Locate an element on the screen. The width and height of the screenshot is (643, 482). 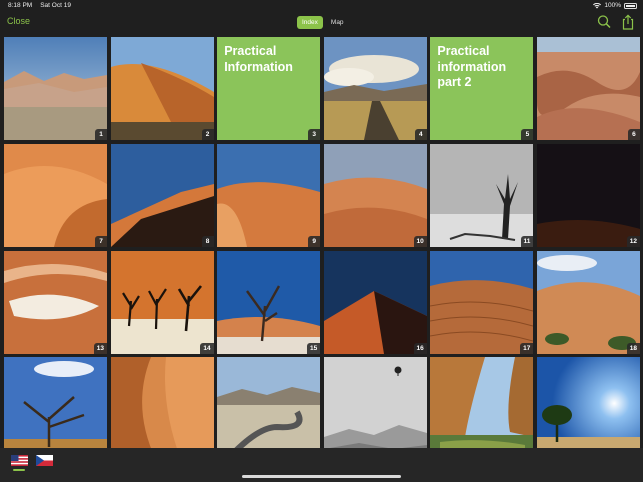
red-dune-dark-sky-photo is located at coordinates (375, 302).